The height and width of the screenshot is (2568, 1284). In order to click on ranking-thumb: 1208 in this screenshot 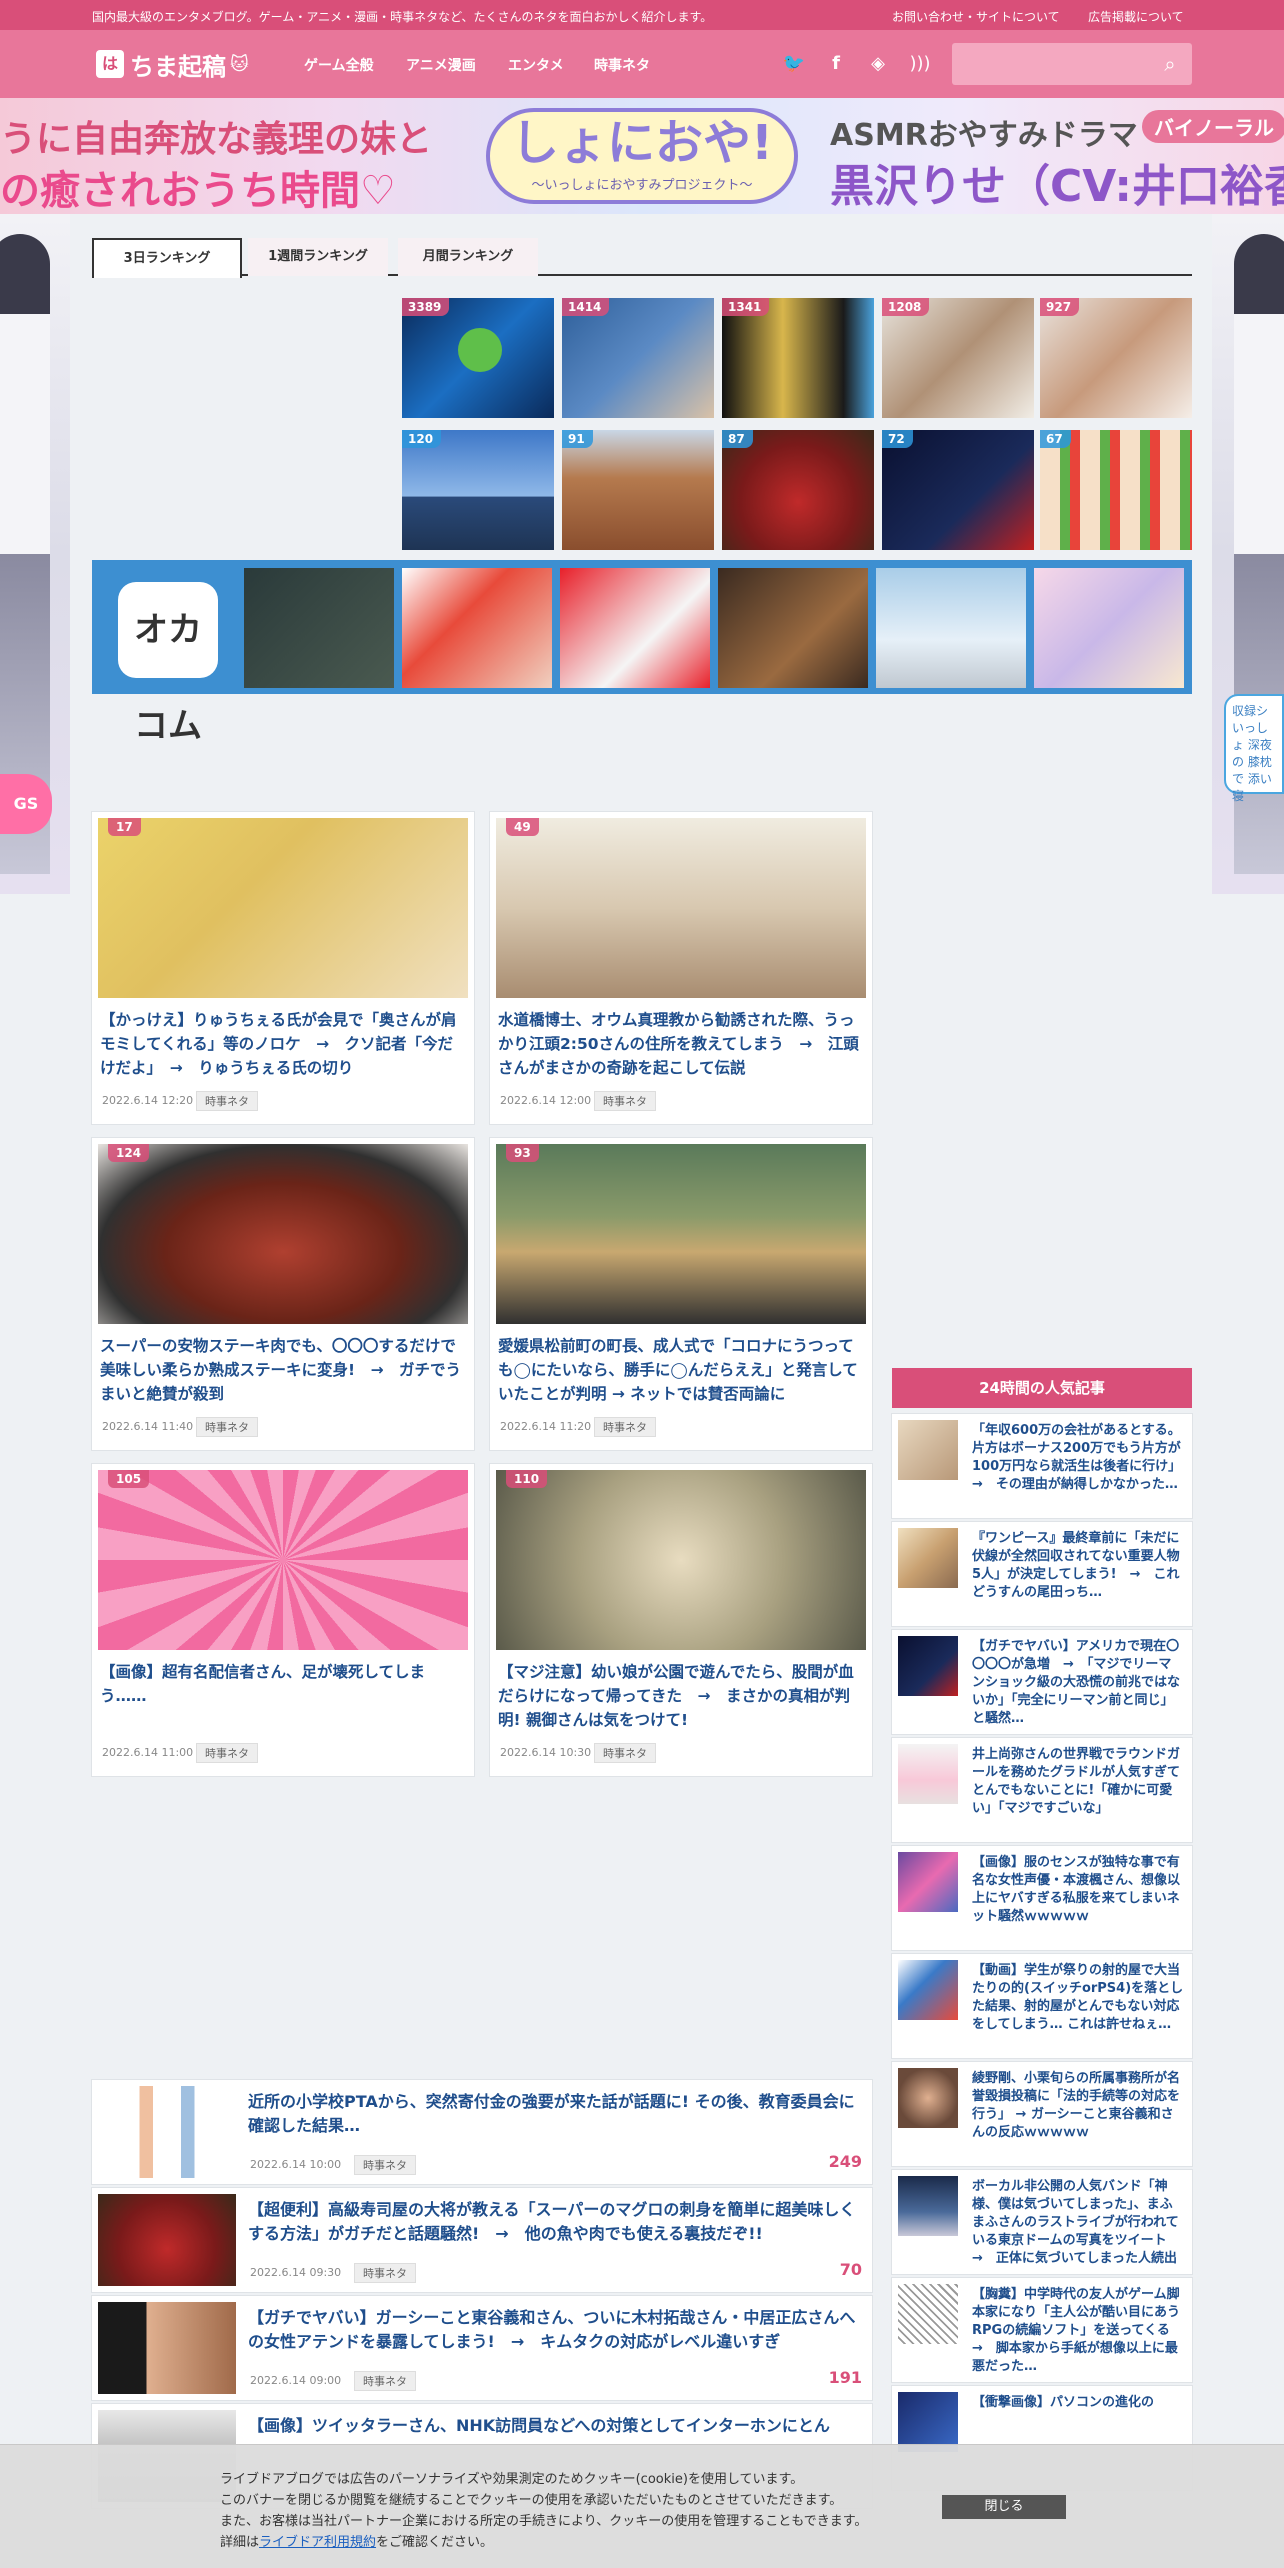, I will do `click(958, 358)`.